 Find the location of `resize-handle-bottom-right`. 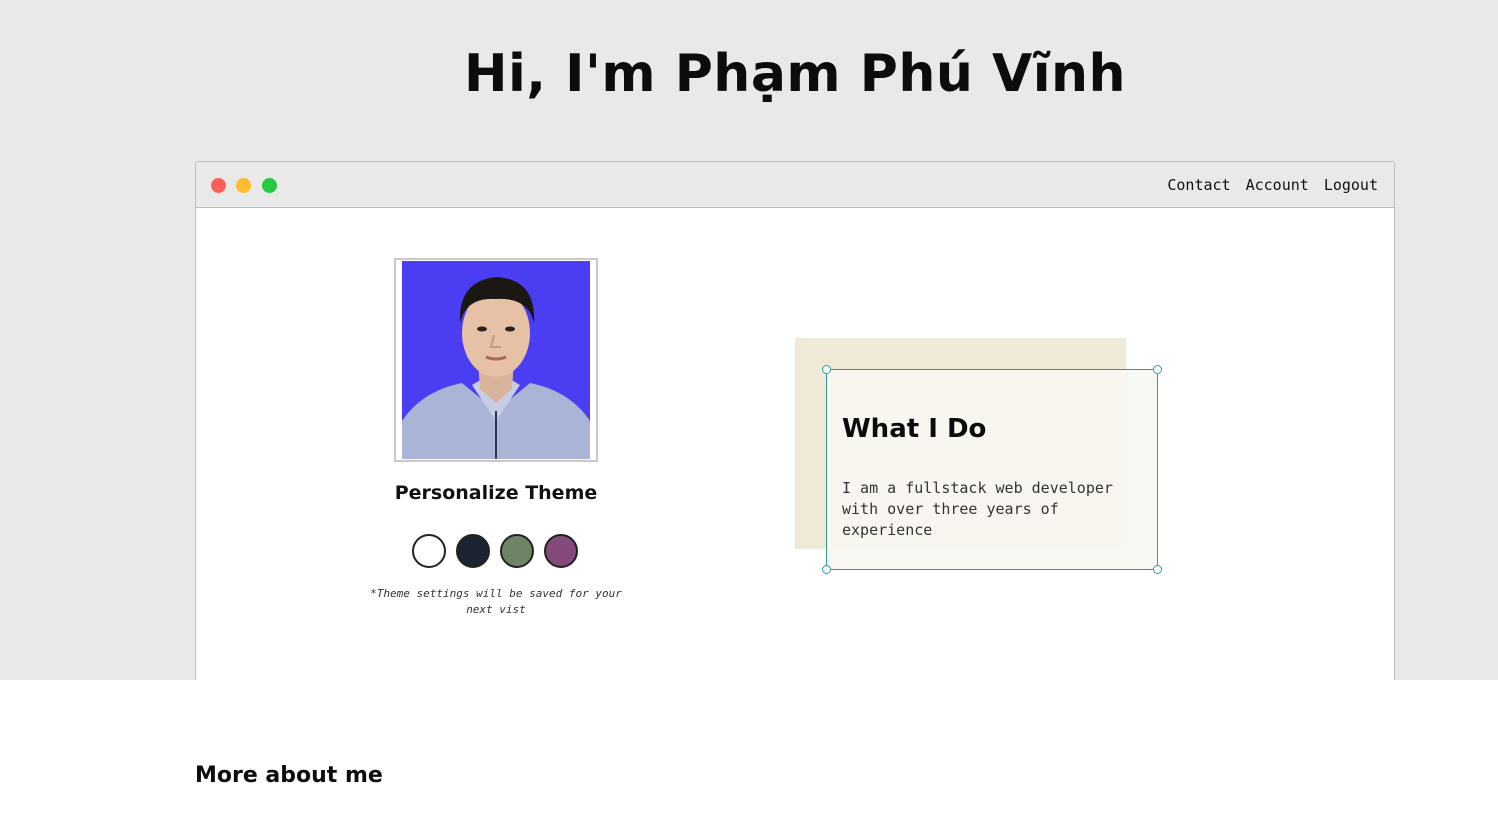

resize-handle-bottom-right is located at coordinates (1157, 569).